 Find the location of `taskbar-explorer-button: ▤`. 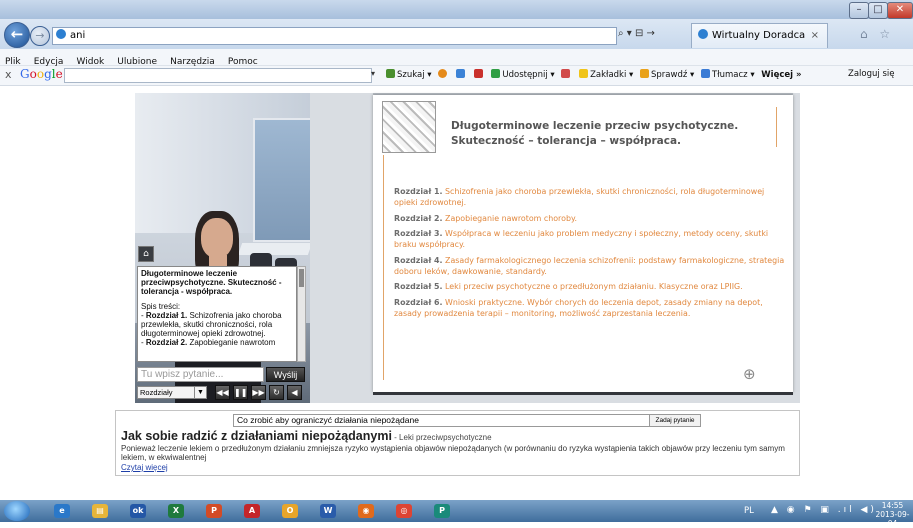

taskbar-explorer-button: ▤ is located at coordinates (100, 511).